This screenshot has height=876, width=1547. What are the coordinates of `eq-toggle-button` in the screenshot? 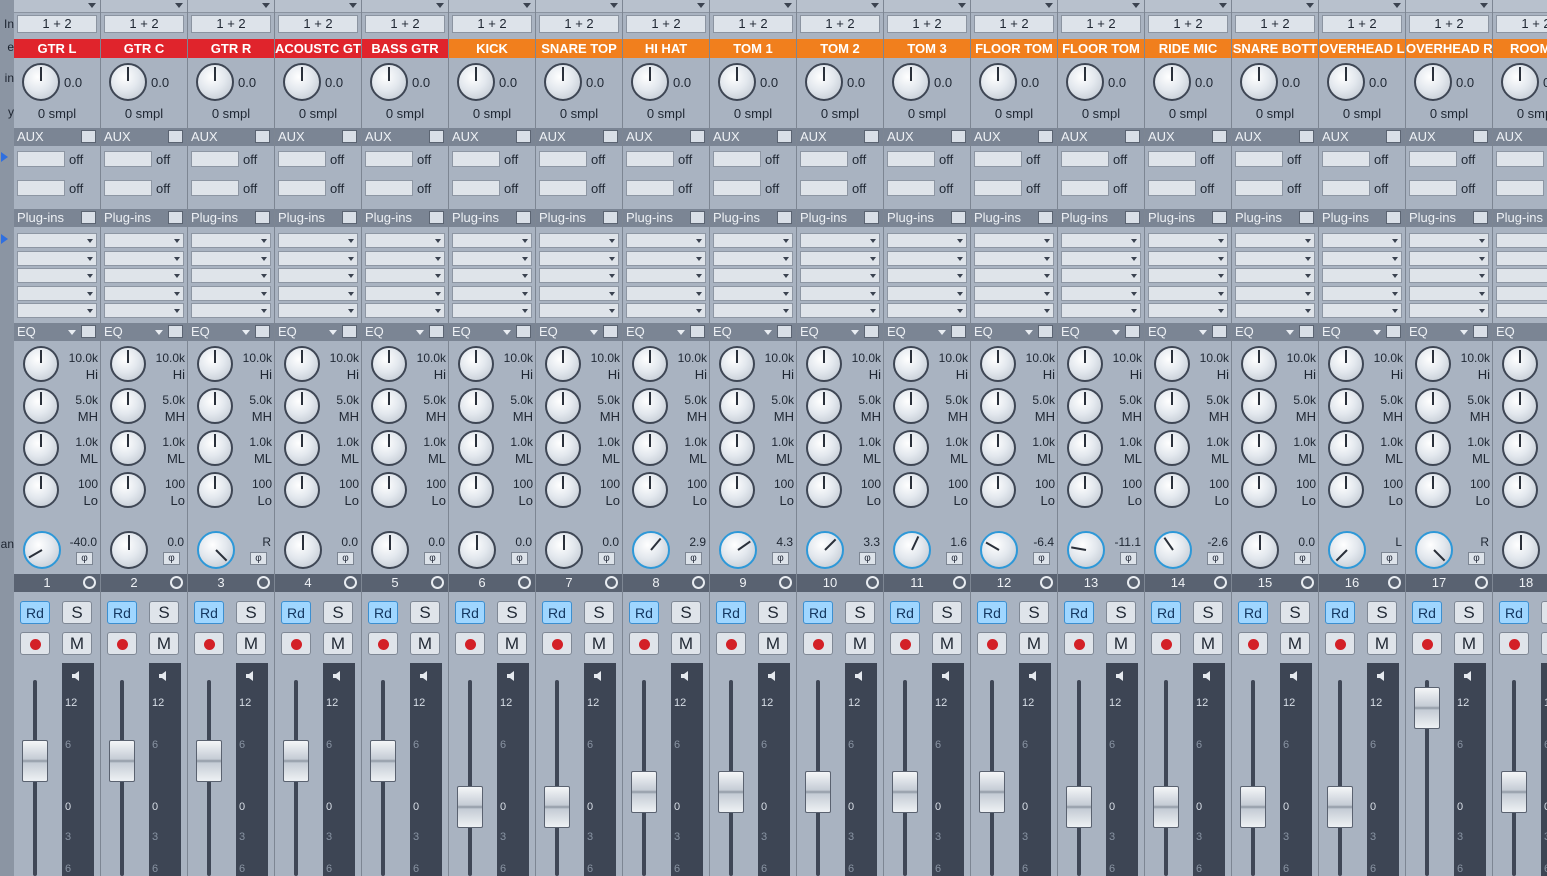 It's located at (871, 331).